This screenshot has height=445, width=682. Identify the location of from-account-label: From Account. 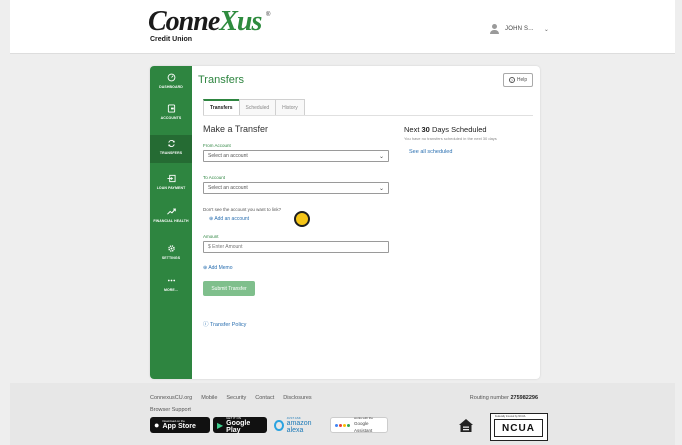
(217, 145).